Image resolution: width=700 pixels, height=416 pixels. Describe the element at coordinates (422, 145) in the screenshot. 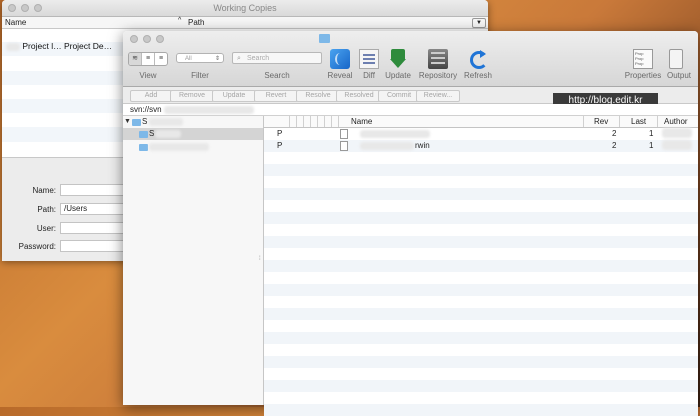

I see `file-name-cell: rwin` at that location.